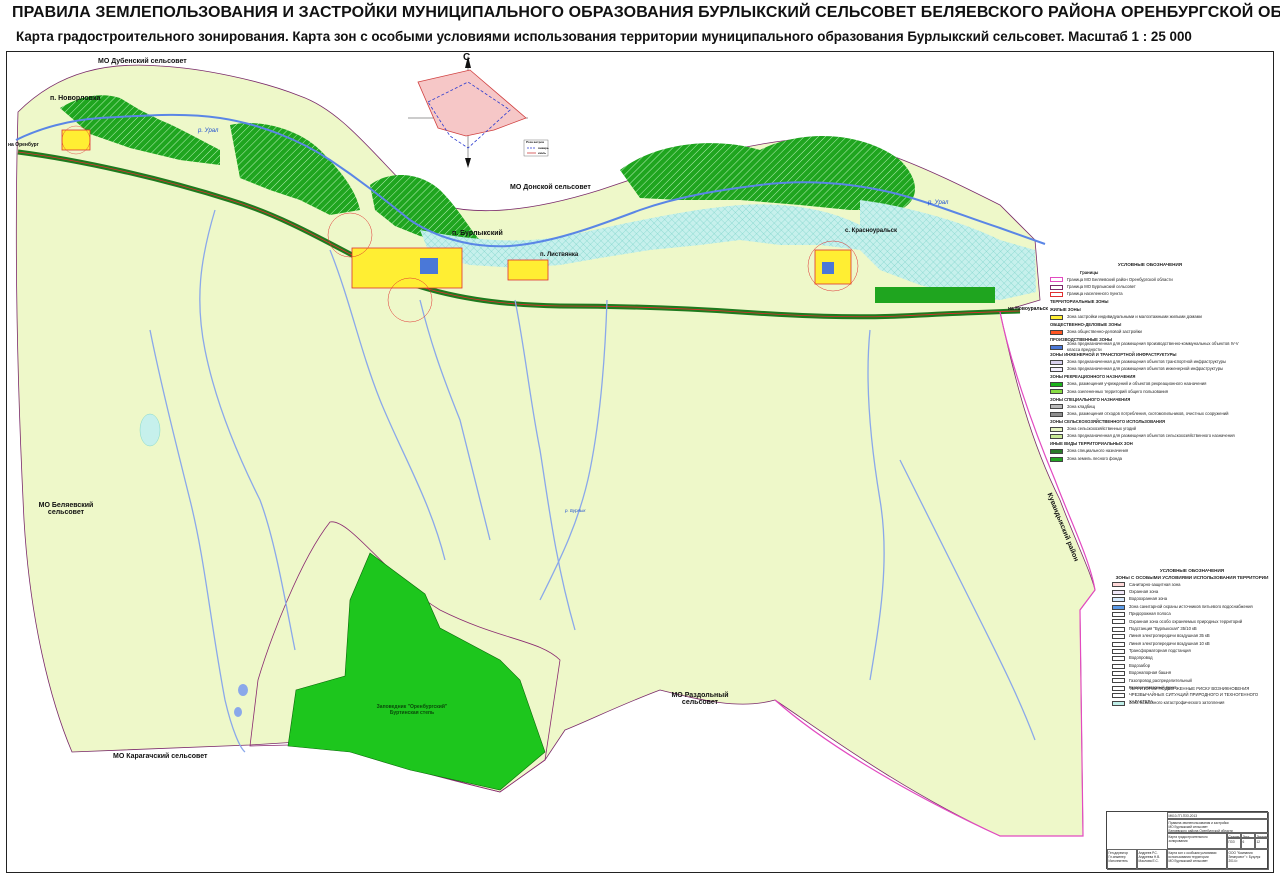  Describe the element at coordinates (1150, 673) in the screenshot. I see `legend-label: Водонапорная башня` at that location.